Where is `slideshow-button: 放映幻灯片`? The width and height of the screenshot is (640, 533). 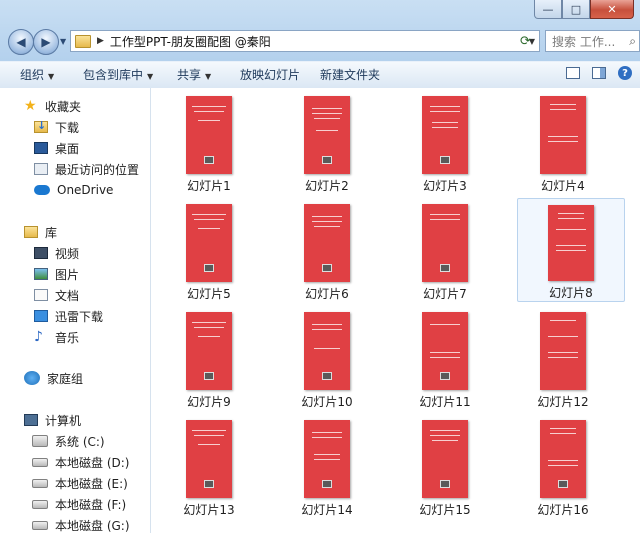 slideshow-button: 放映幻灯片 is located at coordinates (270, 74).